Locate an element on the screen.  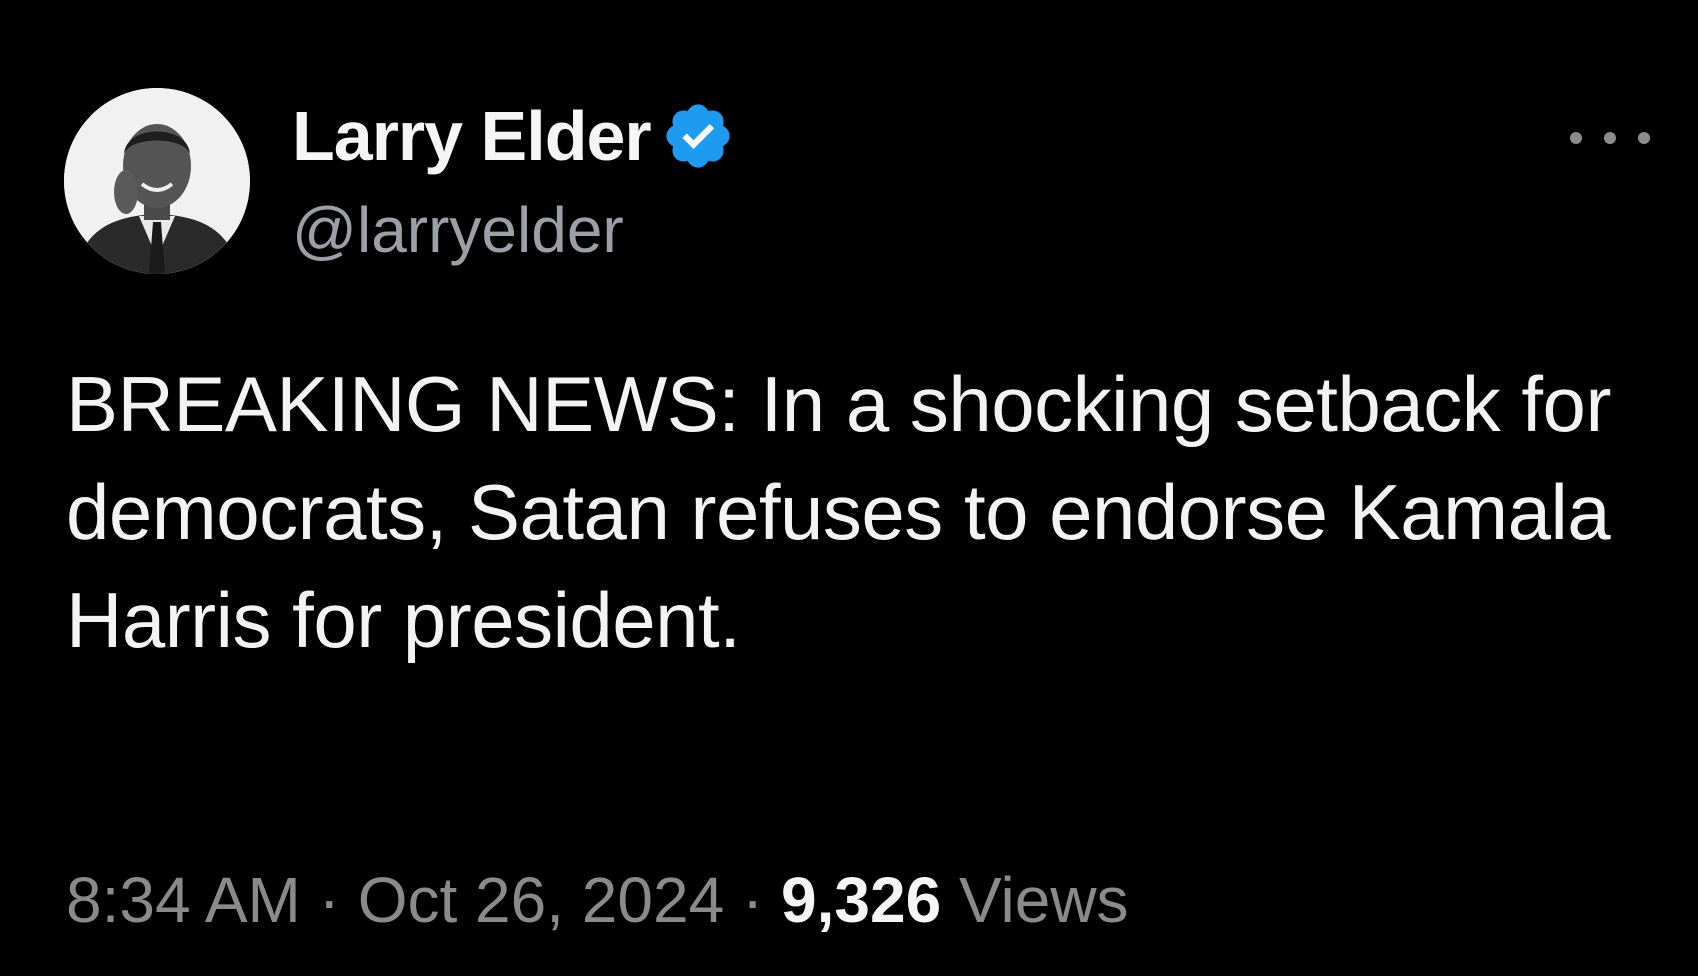
avatar is located at coordinates (157, 181).